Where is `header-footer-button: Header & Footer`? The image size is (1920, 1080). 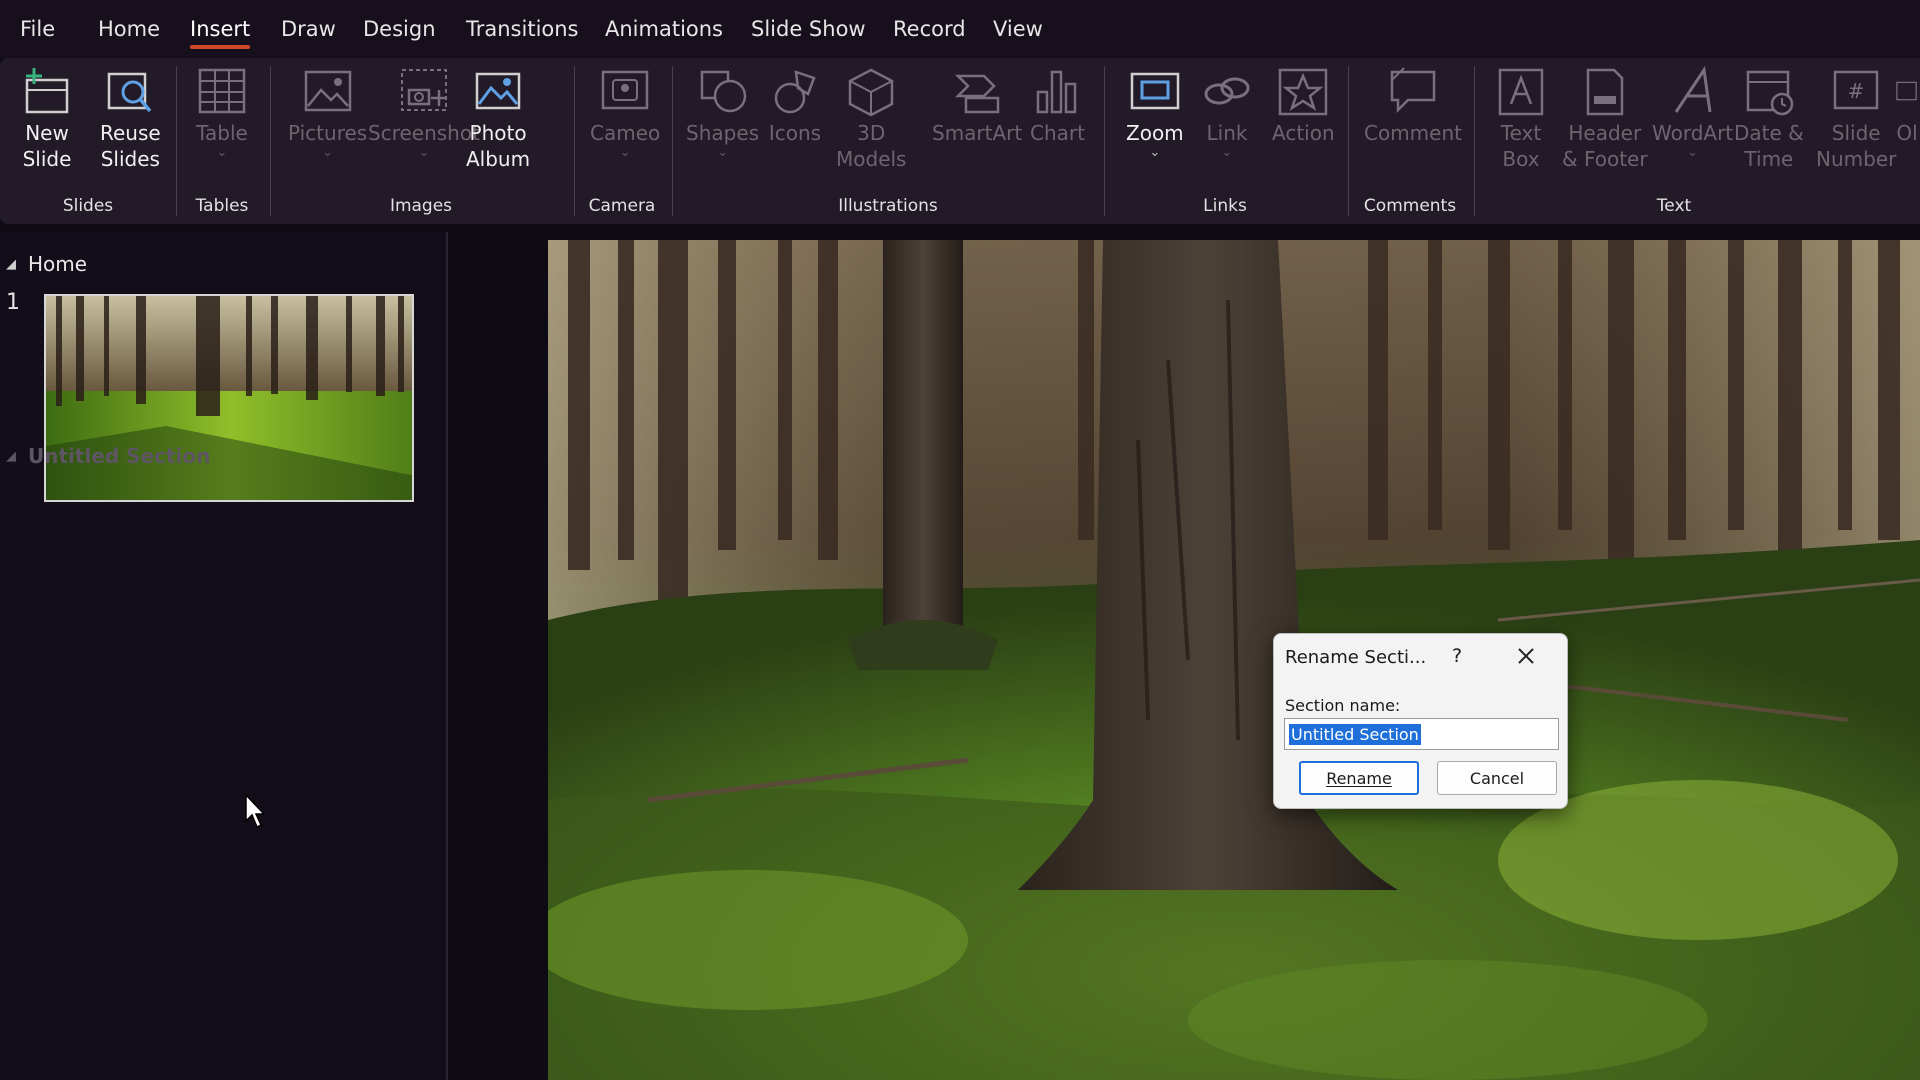 header-footer-button: Header & Footer is located at coordinates (1605, 119).